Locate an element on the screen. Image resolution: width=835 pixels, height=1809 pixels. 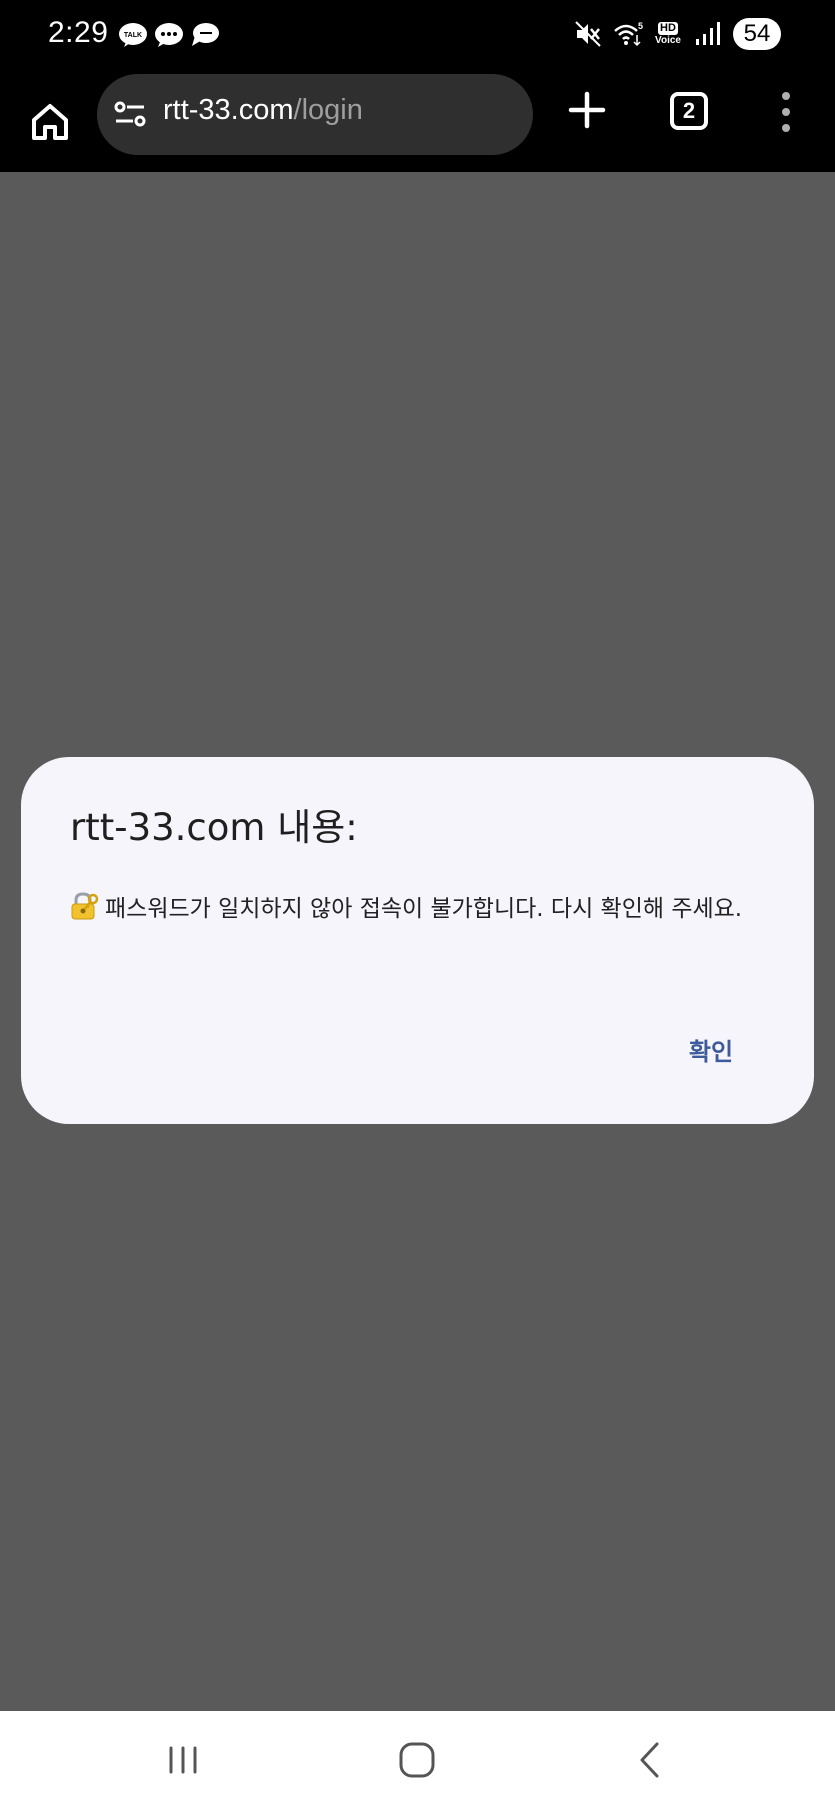
signal-icon is located at coordinates (708, 33).